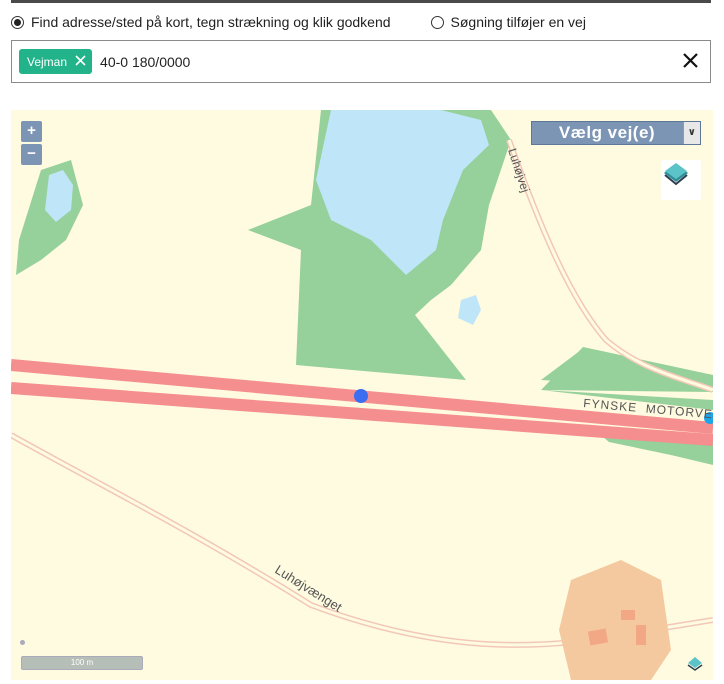  Describe the element at coordinates (691, 133) in the screenshot. I see `chevron-down-icon: ∨` at that location.